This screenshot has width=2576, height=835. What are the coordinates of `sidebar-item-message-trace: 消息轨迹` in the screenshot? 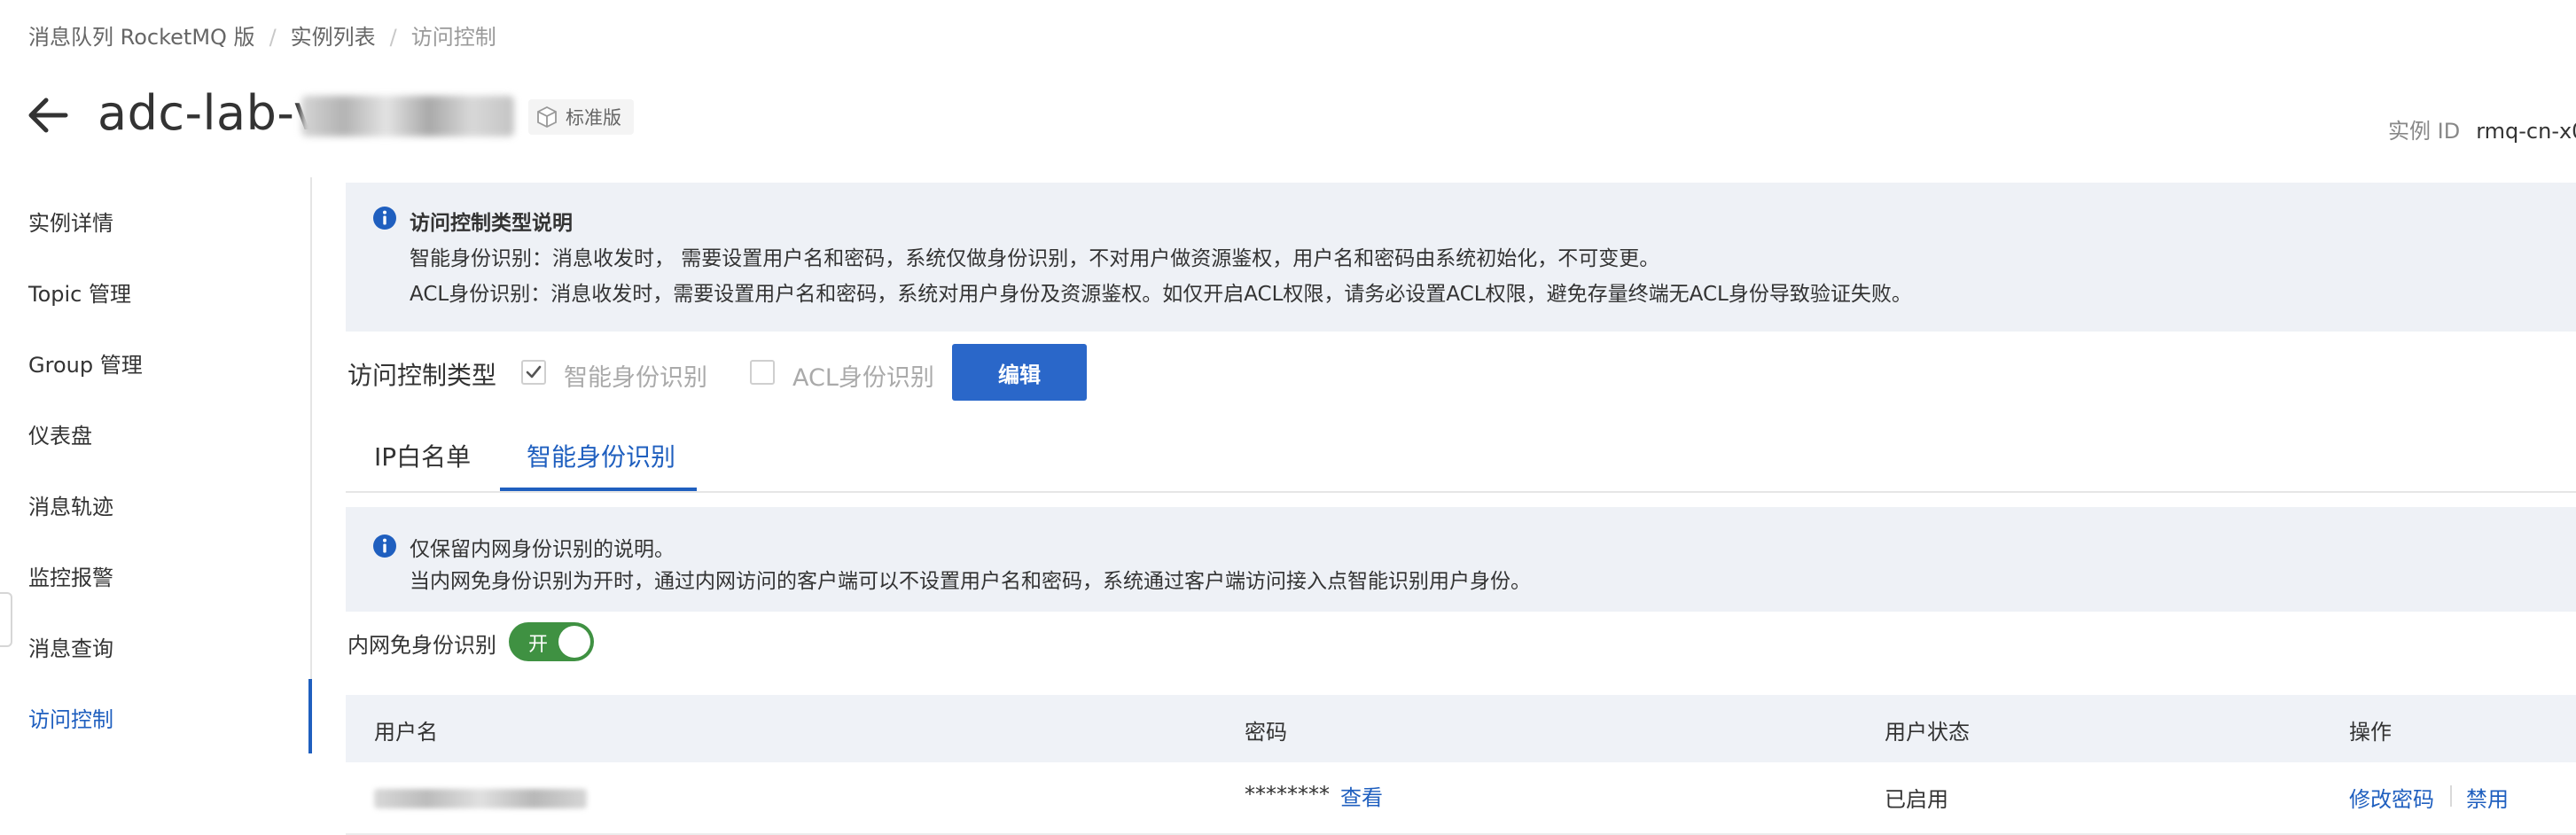 It's located at (70, 505).